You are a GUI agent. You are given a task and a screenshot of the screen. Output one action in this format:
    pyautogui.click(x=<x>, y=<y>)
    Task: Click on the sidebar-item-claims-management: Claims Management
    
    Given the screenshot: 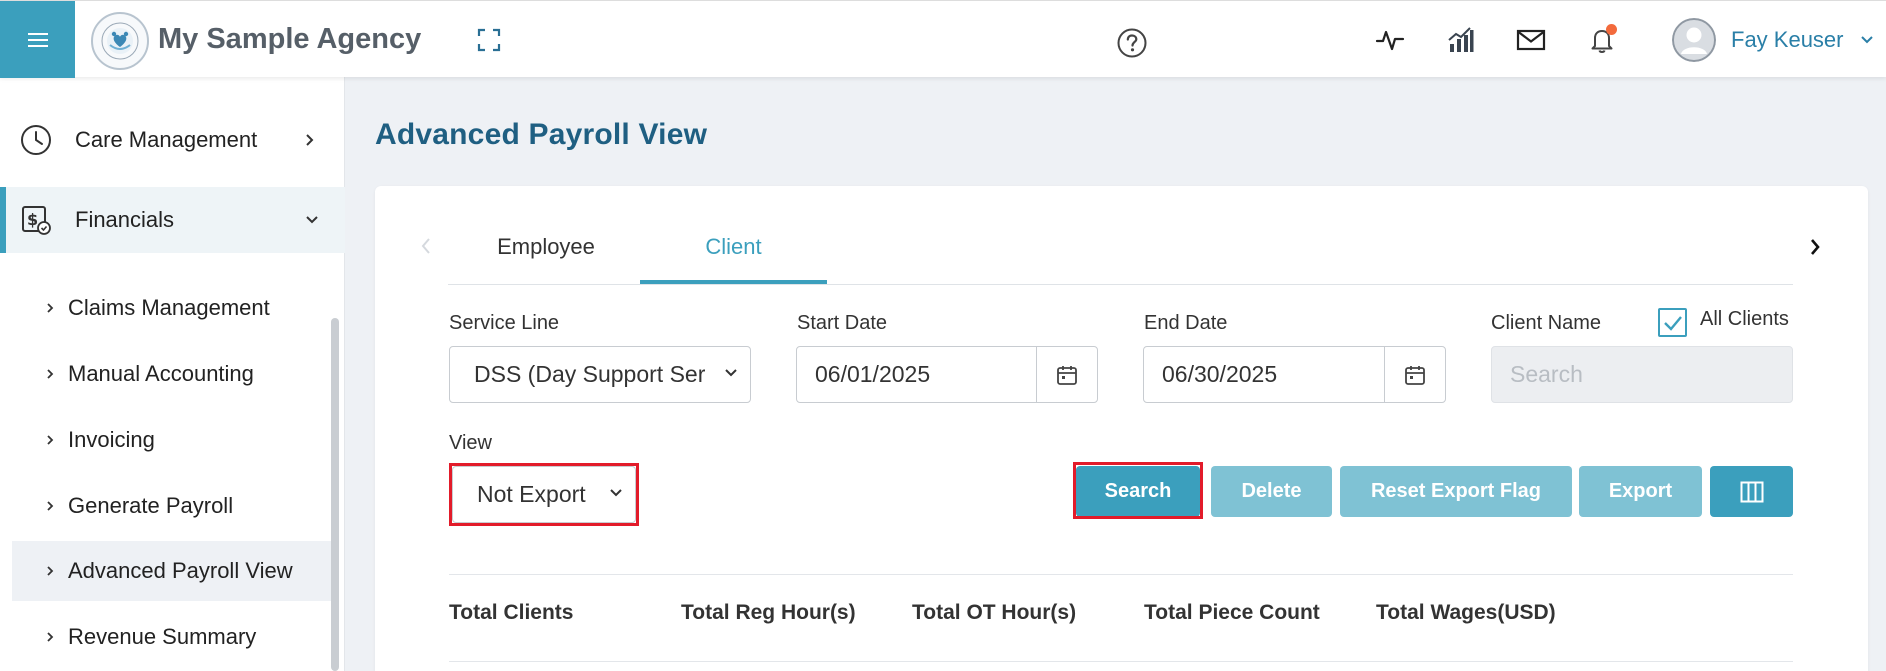 What is the action you would take?
    pyautogui.click(x=173, y=308)
    